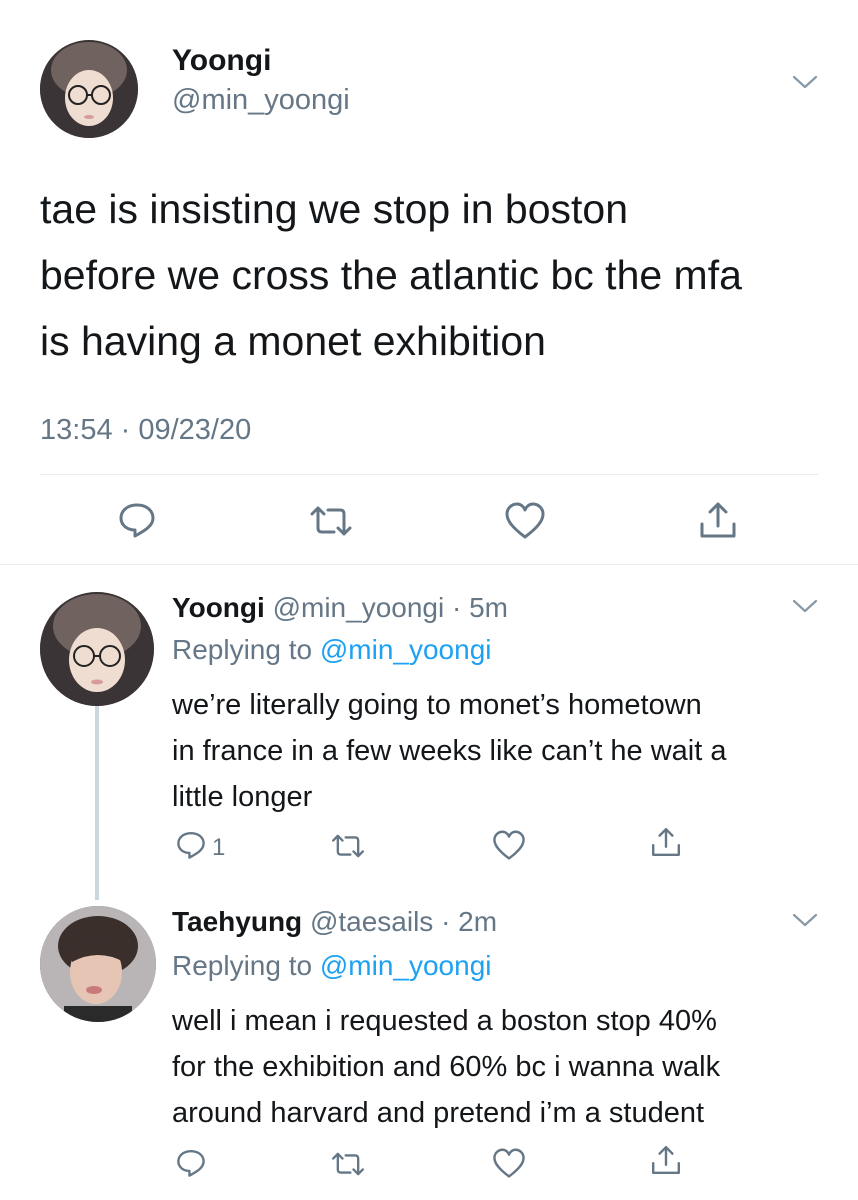 The height and width of the screenshot is (1200, 858). Describe the element at coordinates (334, 209) in the screenshot. I see `tweet-text-line: tae is insisting we stop in boston` at that location.